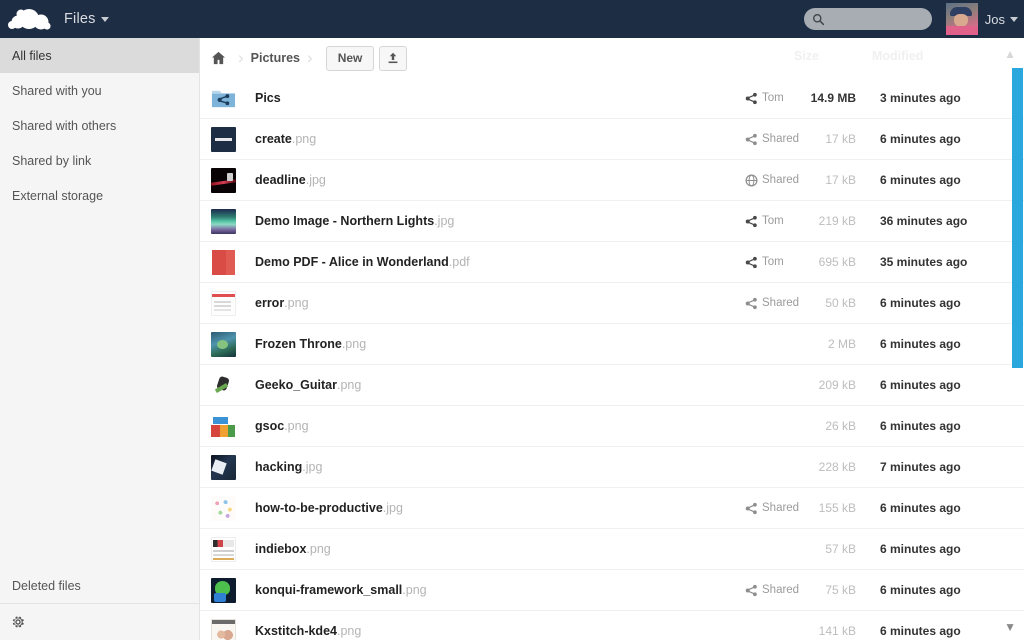  I want to click on file-name: deadline.jpg, so click(290, 180).